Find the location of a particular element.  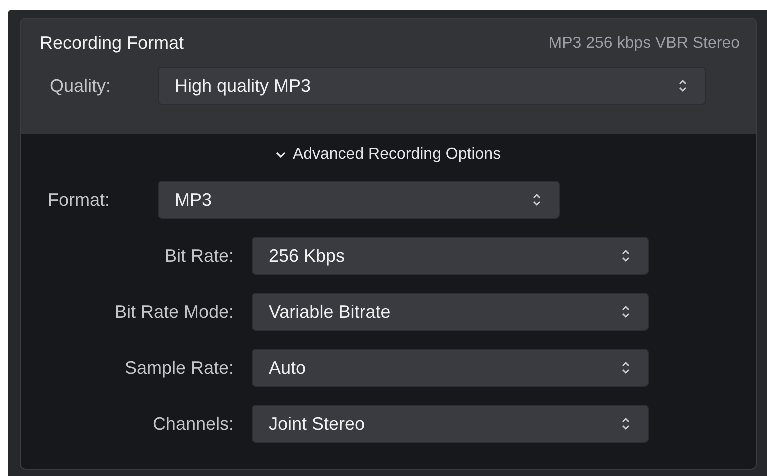

option-label: Bit Rate: is located at coordinates (199, 256).